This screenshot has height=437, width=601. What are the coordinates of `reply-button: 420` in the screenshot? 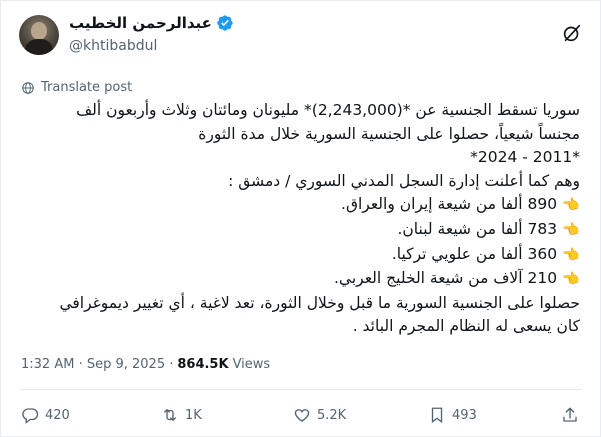 It's located at (45, 415).